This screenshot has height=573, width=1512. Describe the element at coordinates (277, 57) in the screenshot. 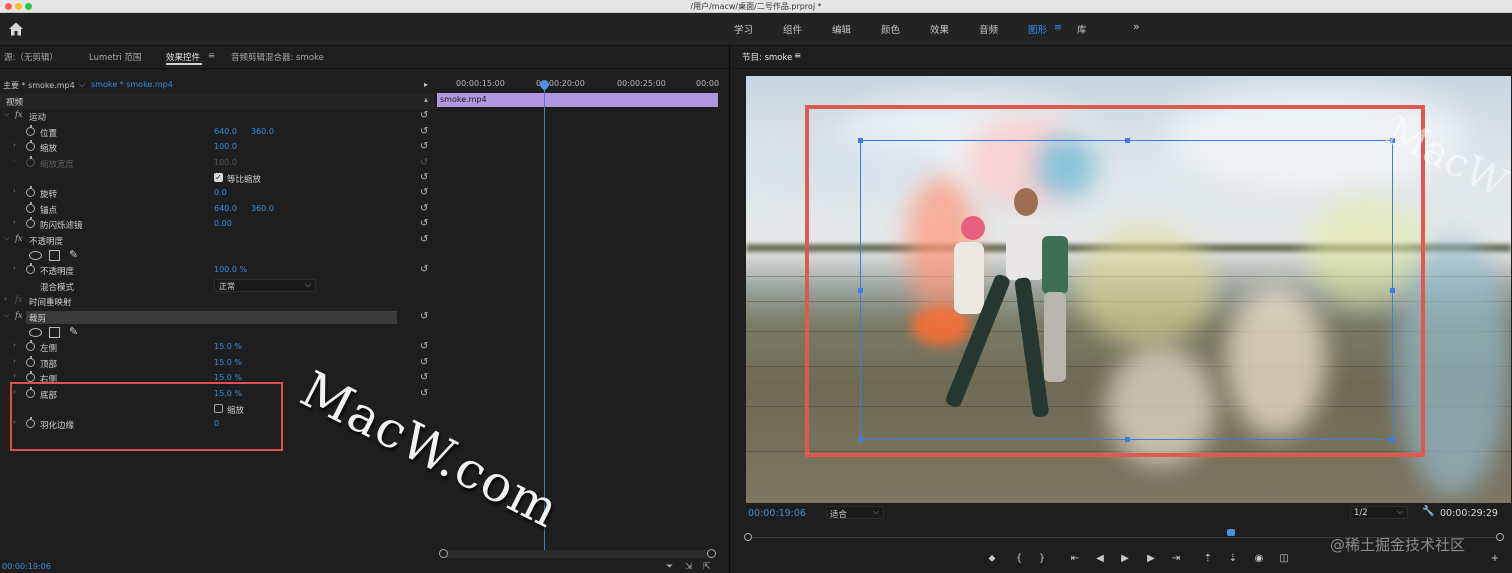

I see `tab-audio-clip-mixer: 音频剪辑混合器: smoke` at that location.